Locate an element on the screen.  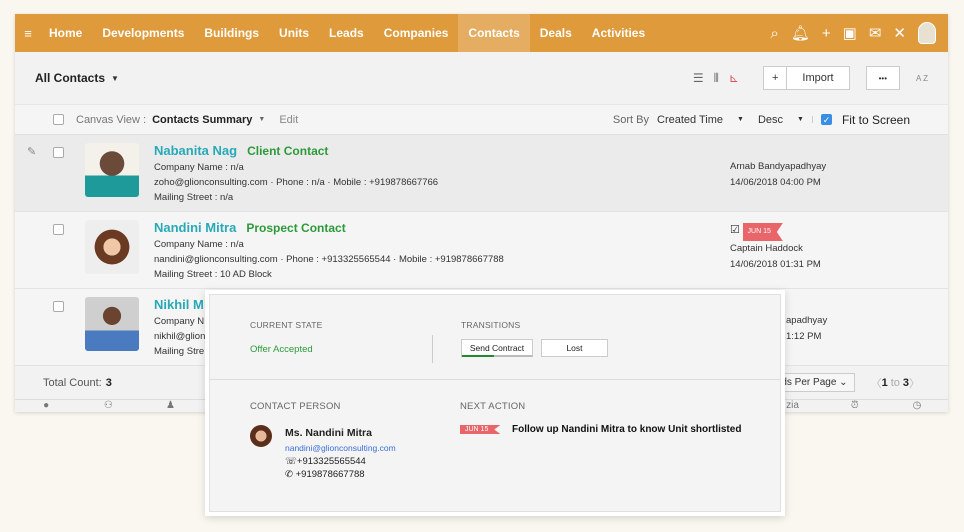
created-time: 14/06/2018 04:00 PM is located at coordinates (775, 182).